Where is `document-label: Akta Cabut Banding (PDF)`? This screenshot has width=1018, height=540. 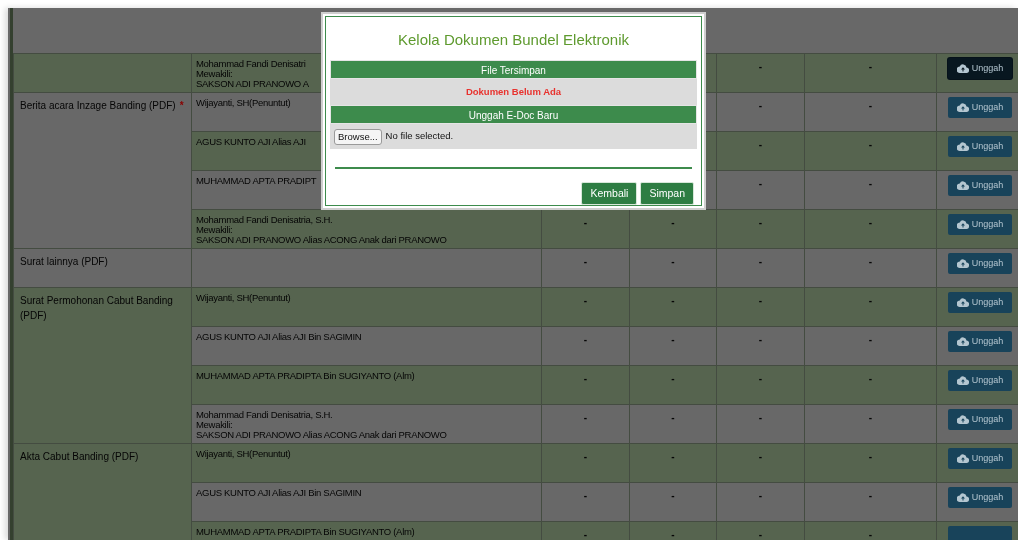
document-label: Akta Cabut Banding (PDF) is located at coordinates (79, 456).